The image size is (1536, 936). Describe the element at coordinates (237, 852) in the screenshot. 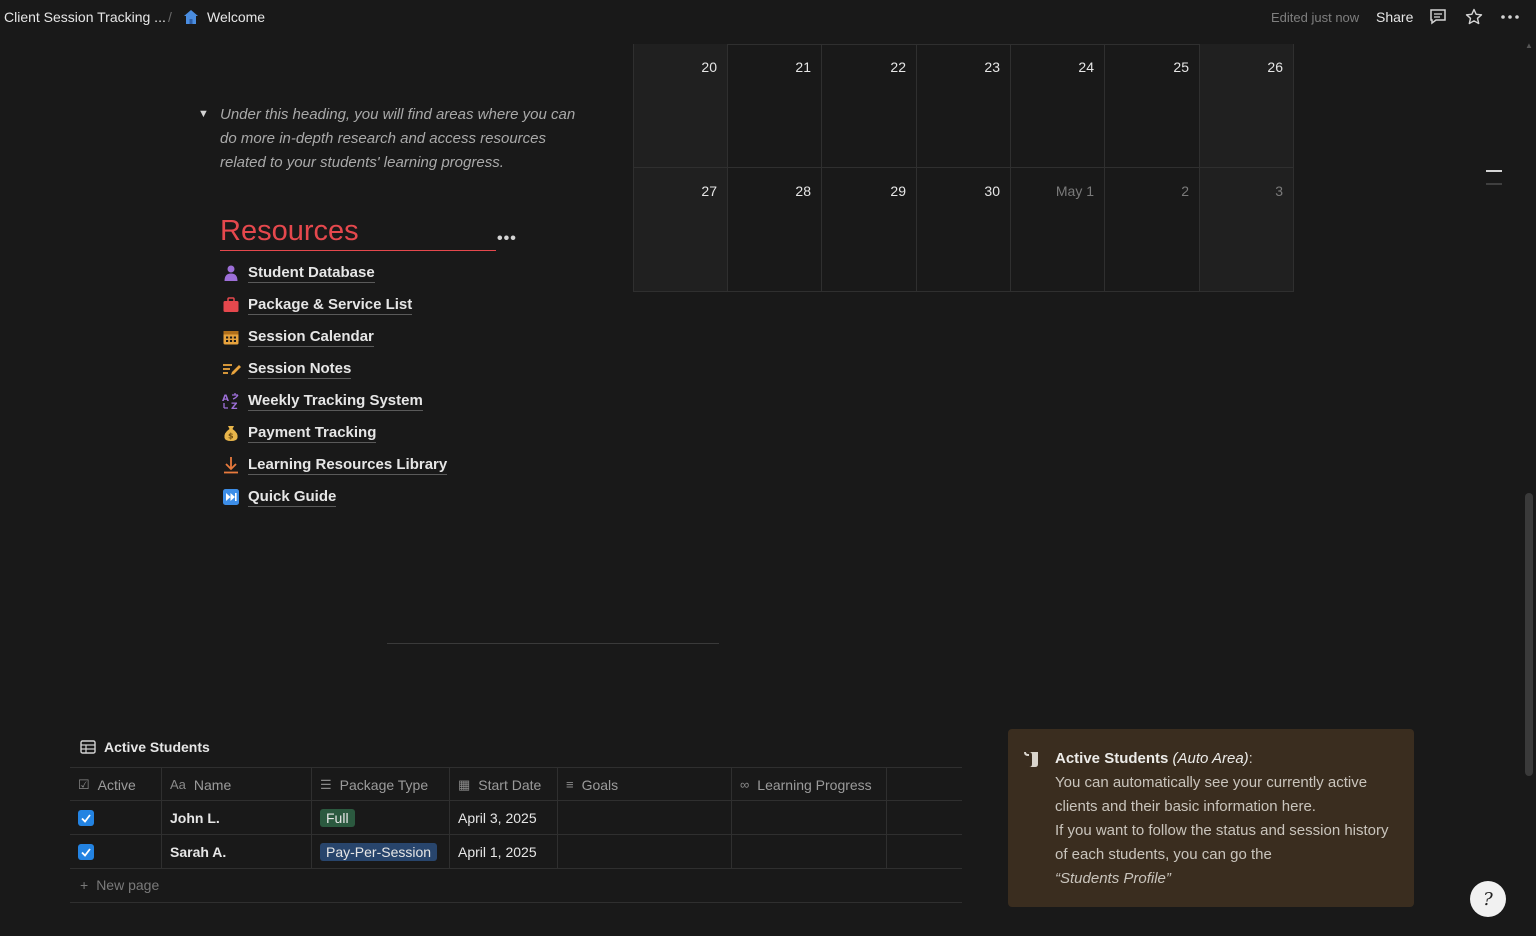

I see `name-cell: Sarah A.` at that location.